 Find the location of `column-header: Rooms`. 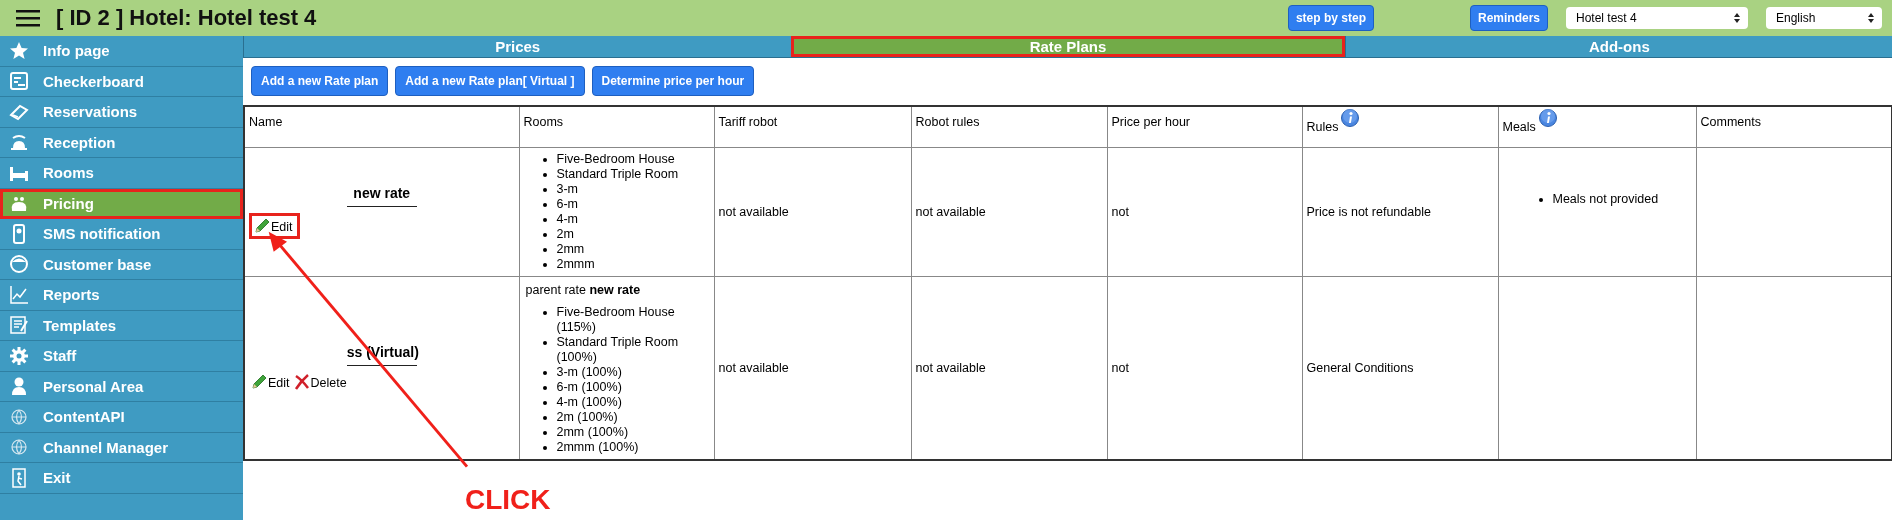

column-header: Rooms is located at coordinates (543, 122).